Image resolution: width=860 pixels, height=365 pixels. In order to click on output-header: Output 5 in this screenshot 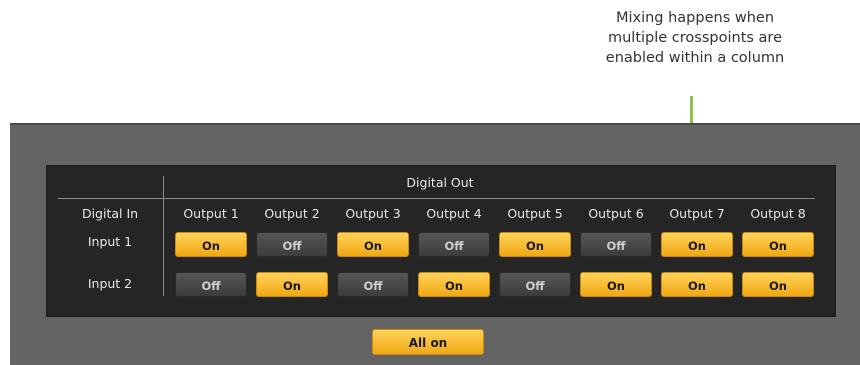, I will do `click(535, 213)`.